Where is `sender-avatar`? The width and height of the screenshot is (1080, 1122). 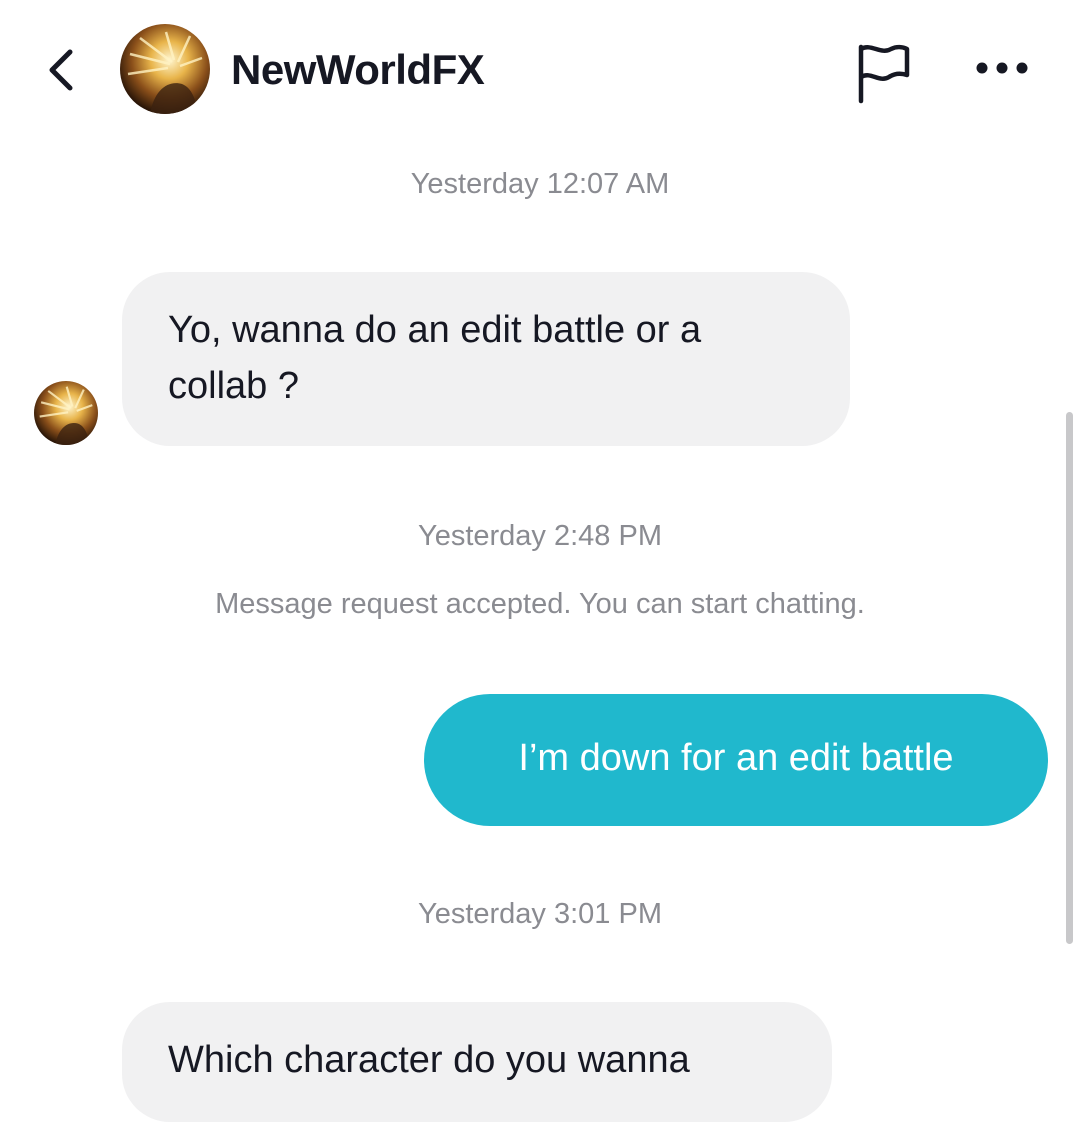 sender-avatar is located at coordinates (66, 413).